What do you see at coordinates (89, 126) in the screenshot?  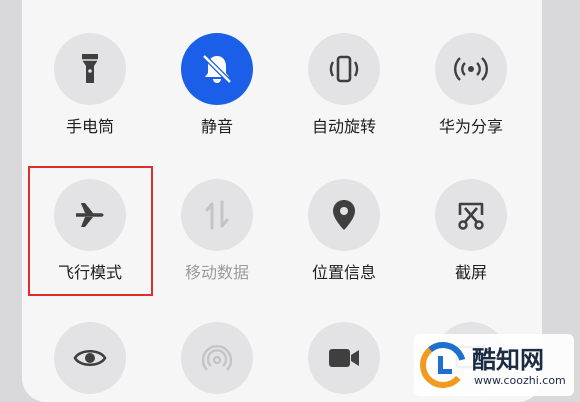 I see `toggle-flashlight-label: 手电筒` at bounding box center [89, 126].